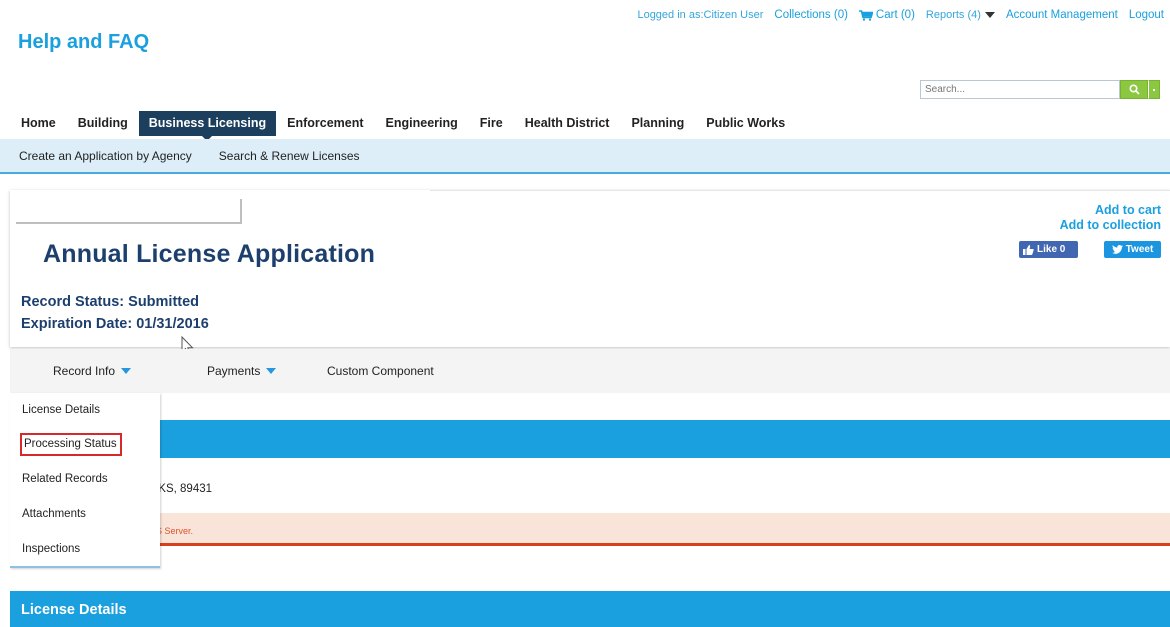 The image size is (1170, 627). What do you see at coordinates (422, 123) in the screenshot?
I see `nav-engineering: Engineering` at bounding box center [422, 123].